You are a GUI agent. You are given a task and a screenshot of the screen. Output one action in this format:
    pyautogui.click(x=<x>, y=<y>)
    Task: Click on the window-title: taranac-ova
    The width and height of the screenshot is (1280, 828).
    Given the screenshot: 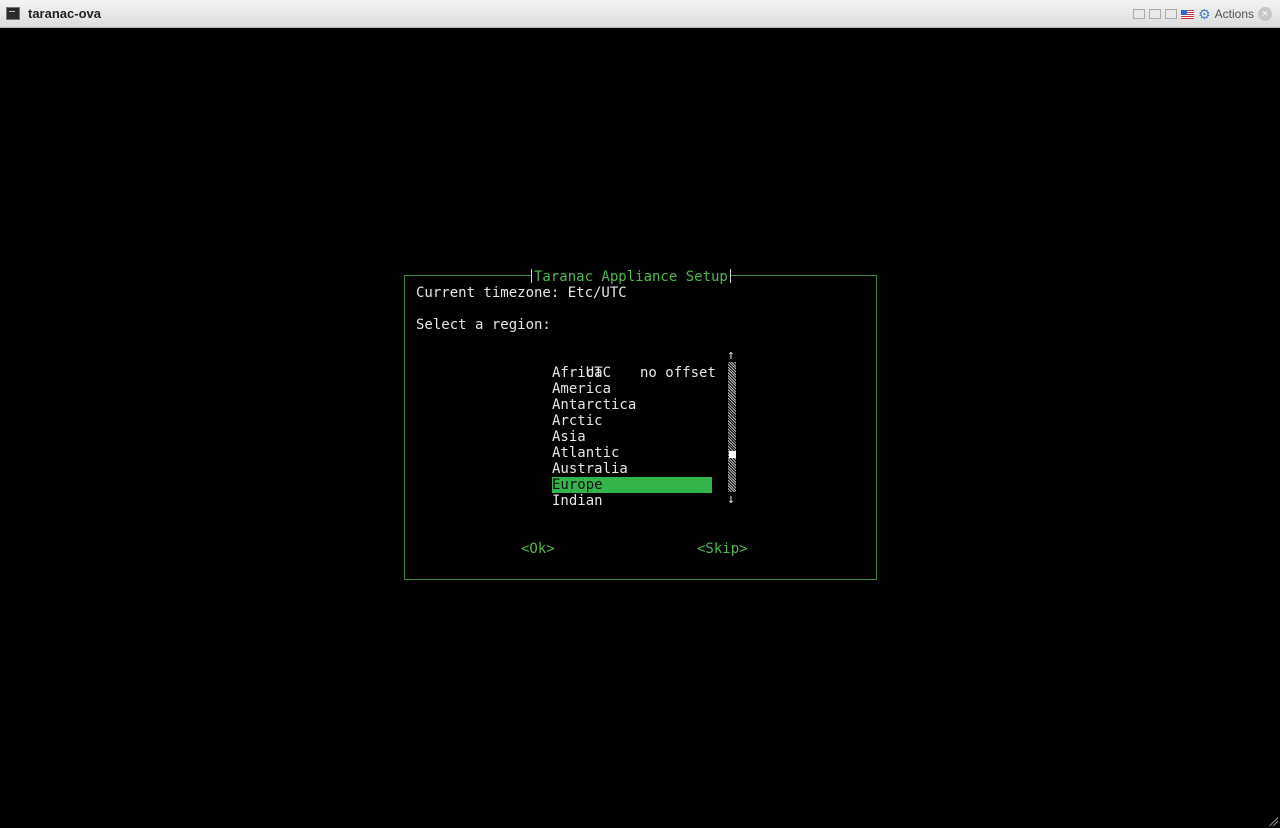 What is the action you would take?
    pyautogui.click(x=64, y=13)
    